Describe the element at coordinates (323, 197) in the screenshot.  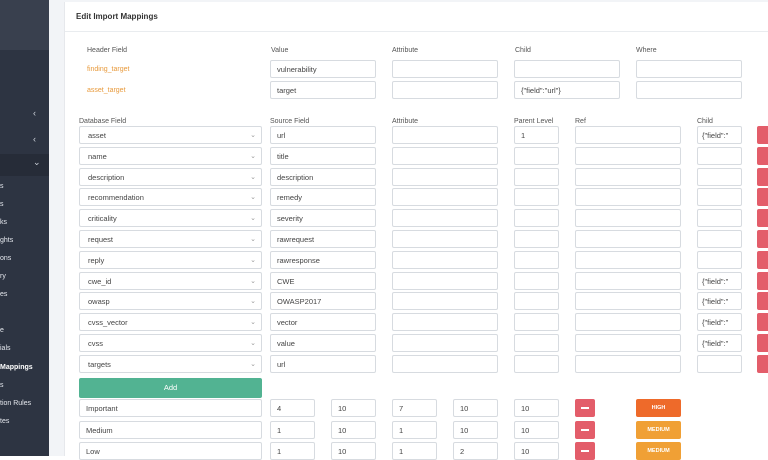
I see `source-field-input: remedy` at that location.